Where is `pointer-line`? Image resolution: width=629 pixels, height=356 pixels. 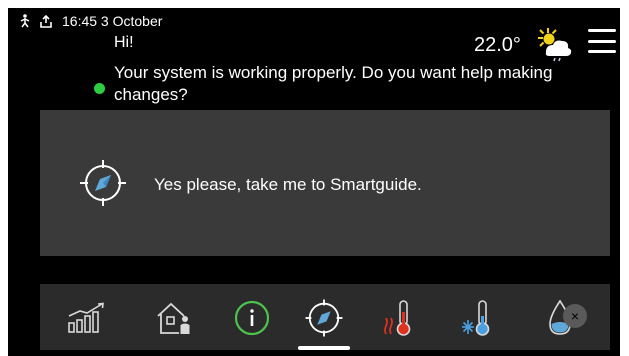
pointer-line is located at coordinates (602, 16).